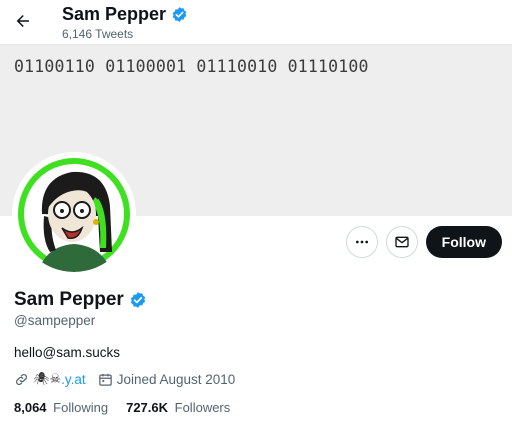 This screenshot has height=422, width=512. What do you see at coordinates (73, 379) in the screenshot?
I see `website-link: .y.at` at bounding box center [73, 379].